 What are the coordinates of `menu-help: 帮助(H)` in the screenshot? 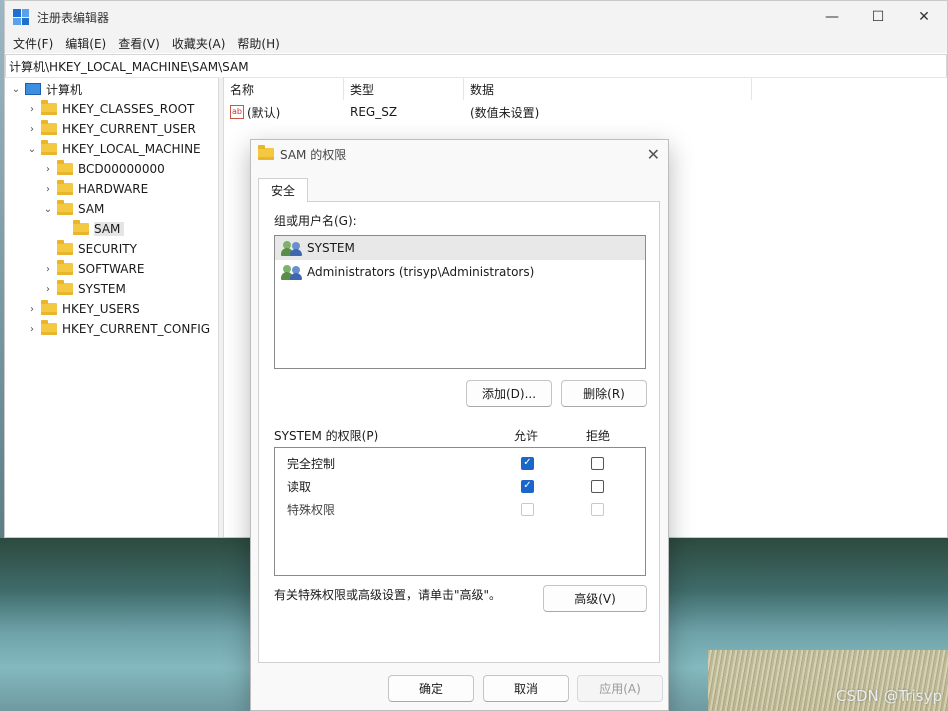 It's located at (258, 43).